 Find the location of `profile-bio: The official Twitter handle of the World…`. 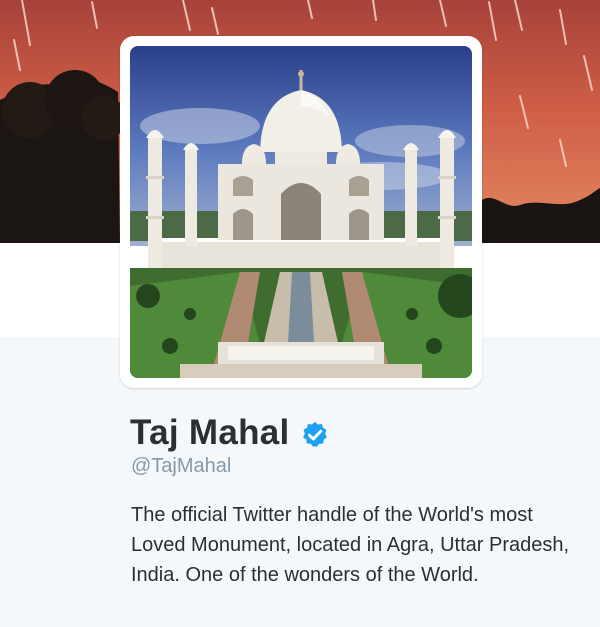

profile-bio: The official Twitter handle of the World… is located at coordinates (350, 545).